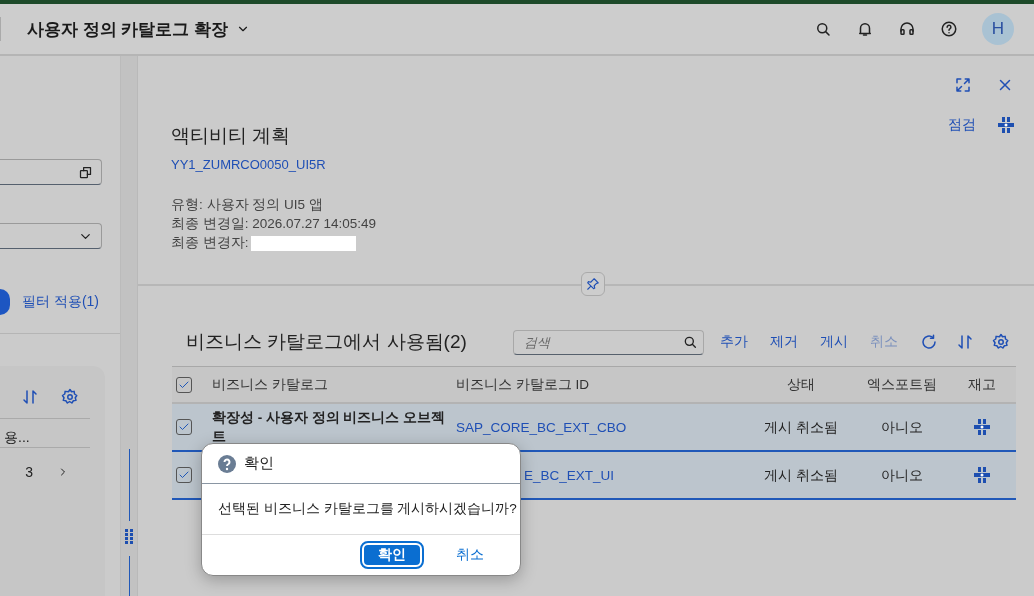  Describe the element at coordinates (51, 172) in the screenshot. I see `input-field` at that location.